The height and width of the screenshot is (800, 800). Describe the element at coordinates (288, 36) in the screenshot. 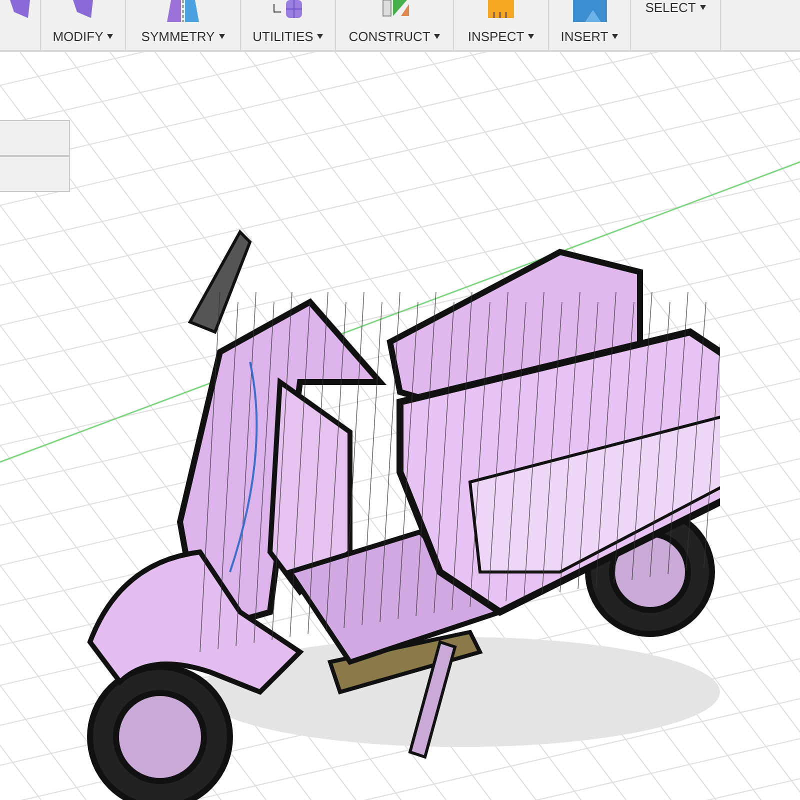

I see `toolbar-menu-button: UTILITIES` at that location.